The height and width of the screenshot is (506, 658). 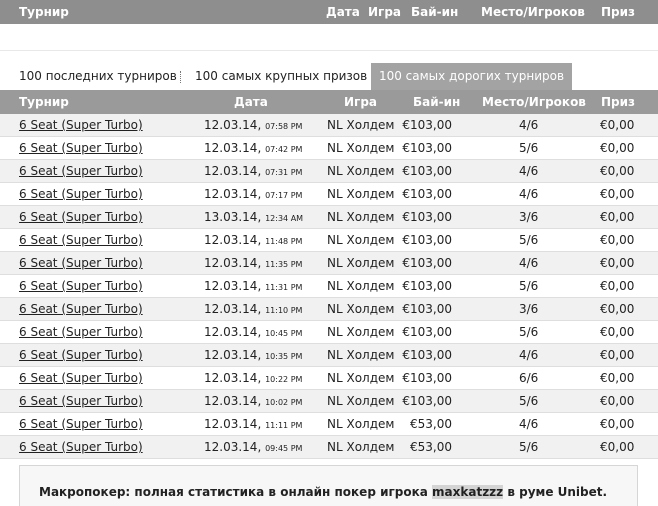 I want to click on date-cell: 12.03.14, 10:45 PM, so click(x=253, y=332).